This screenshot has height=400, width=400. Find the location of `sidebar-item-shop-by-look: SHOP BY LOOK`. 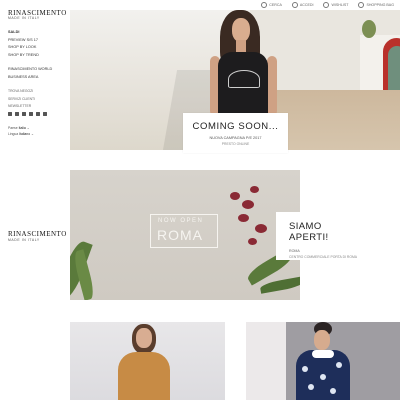

sidebar-item-shop-by-look: SHOP BY LOOK is located at coordinates (35, 47).